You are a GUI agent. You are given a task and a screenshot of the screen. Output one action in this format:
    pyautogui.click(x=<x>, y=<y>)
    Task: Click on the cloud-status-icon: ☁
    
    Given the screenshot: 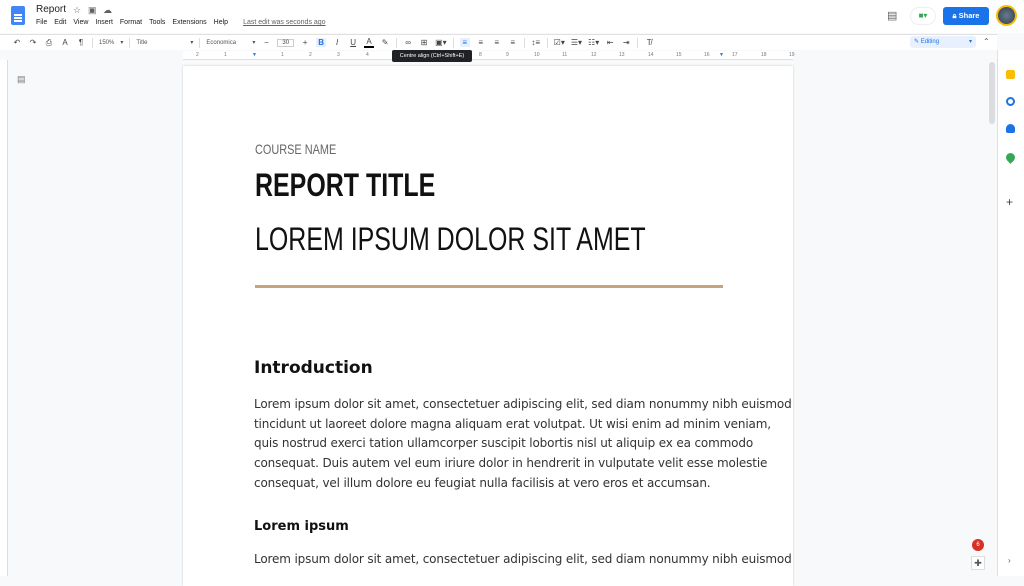 What is the action you would take?
    pyautogui.click(x=107, y=10)
    